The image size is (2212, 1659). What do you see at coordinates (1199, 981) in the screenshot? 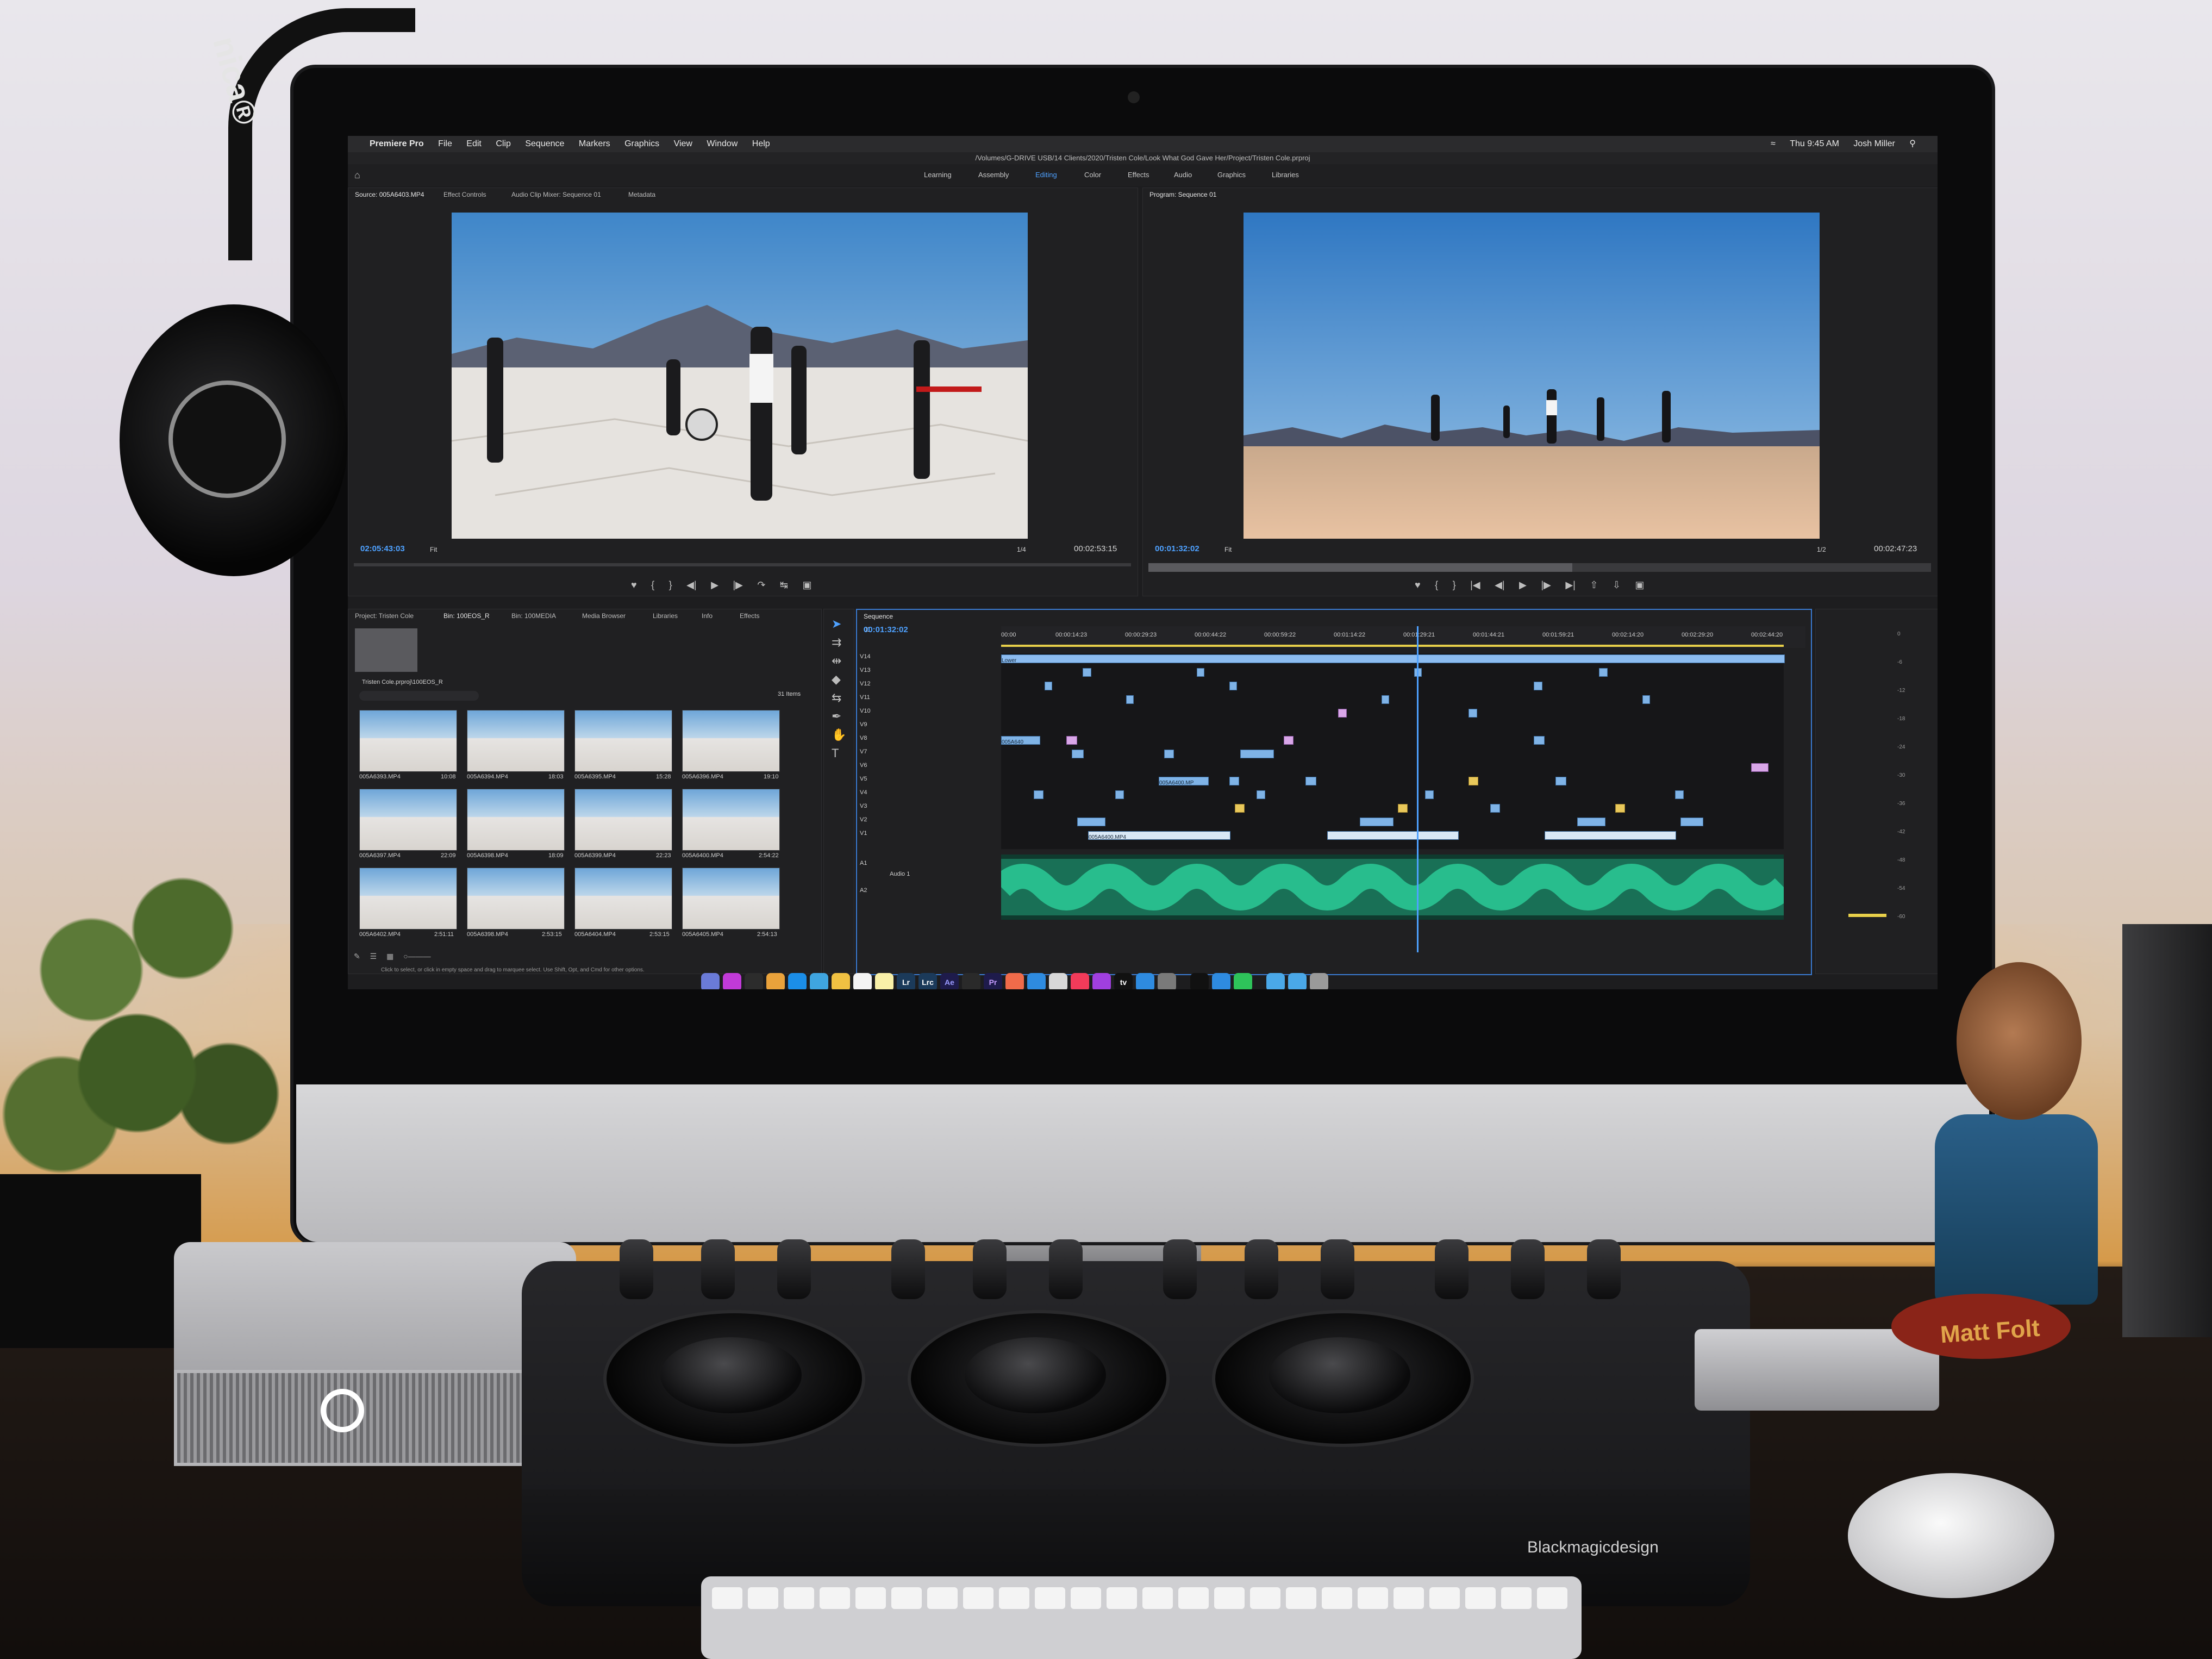
I see `terminal-icon` at bounding box center [1199, 981].